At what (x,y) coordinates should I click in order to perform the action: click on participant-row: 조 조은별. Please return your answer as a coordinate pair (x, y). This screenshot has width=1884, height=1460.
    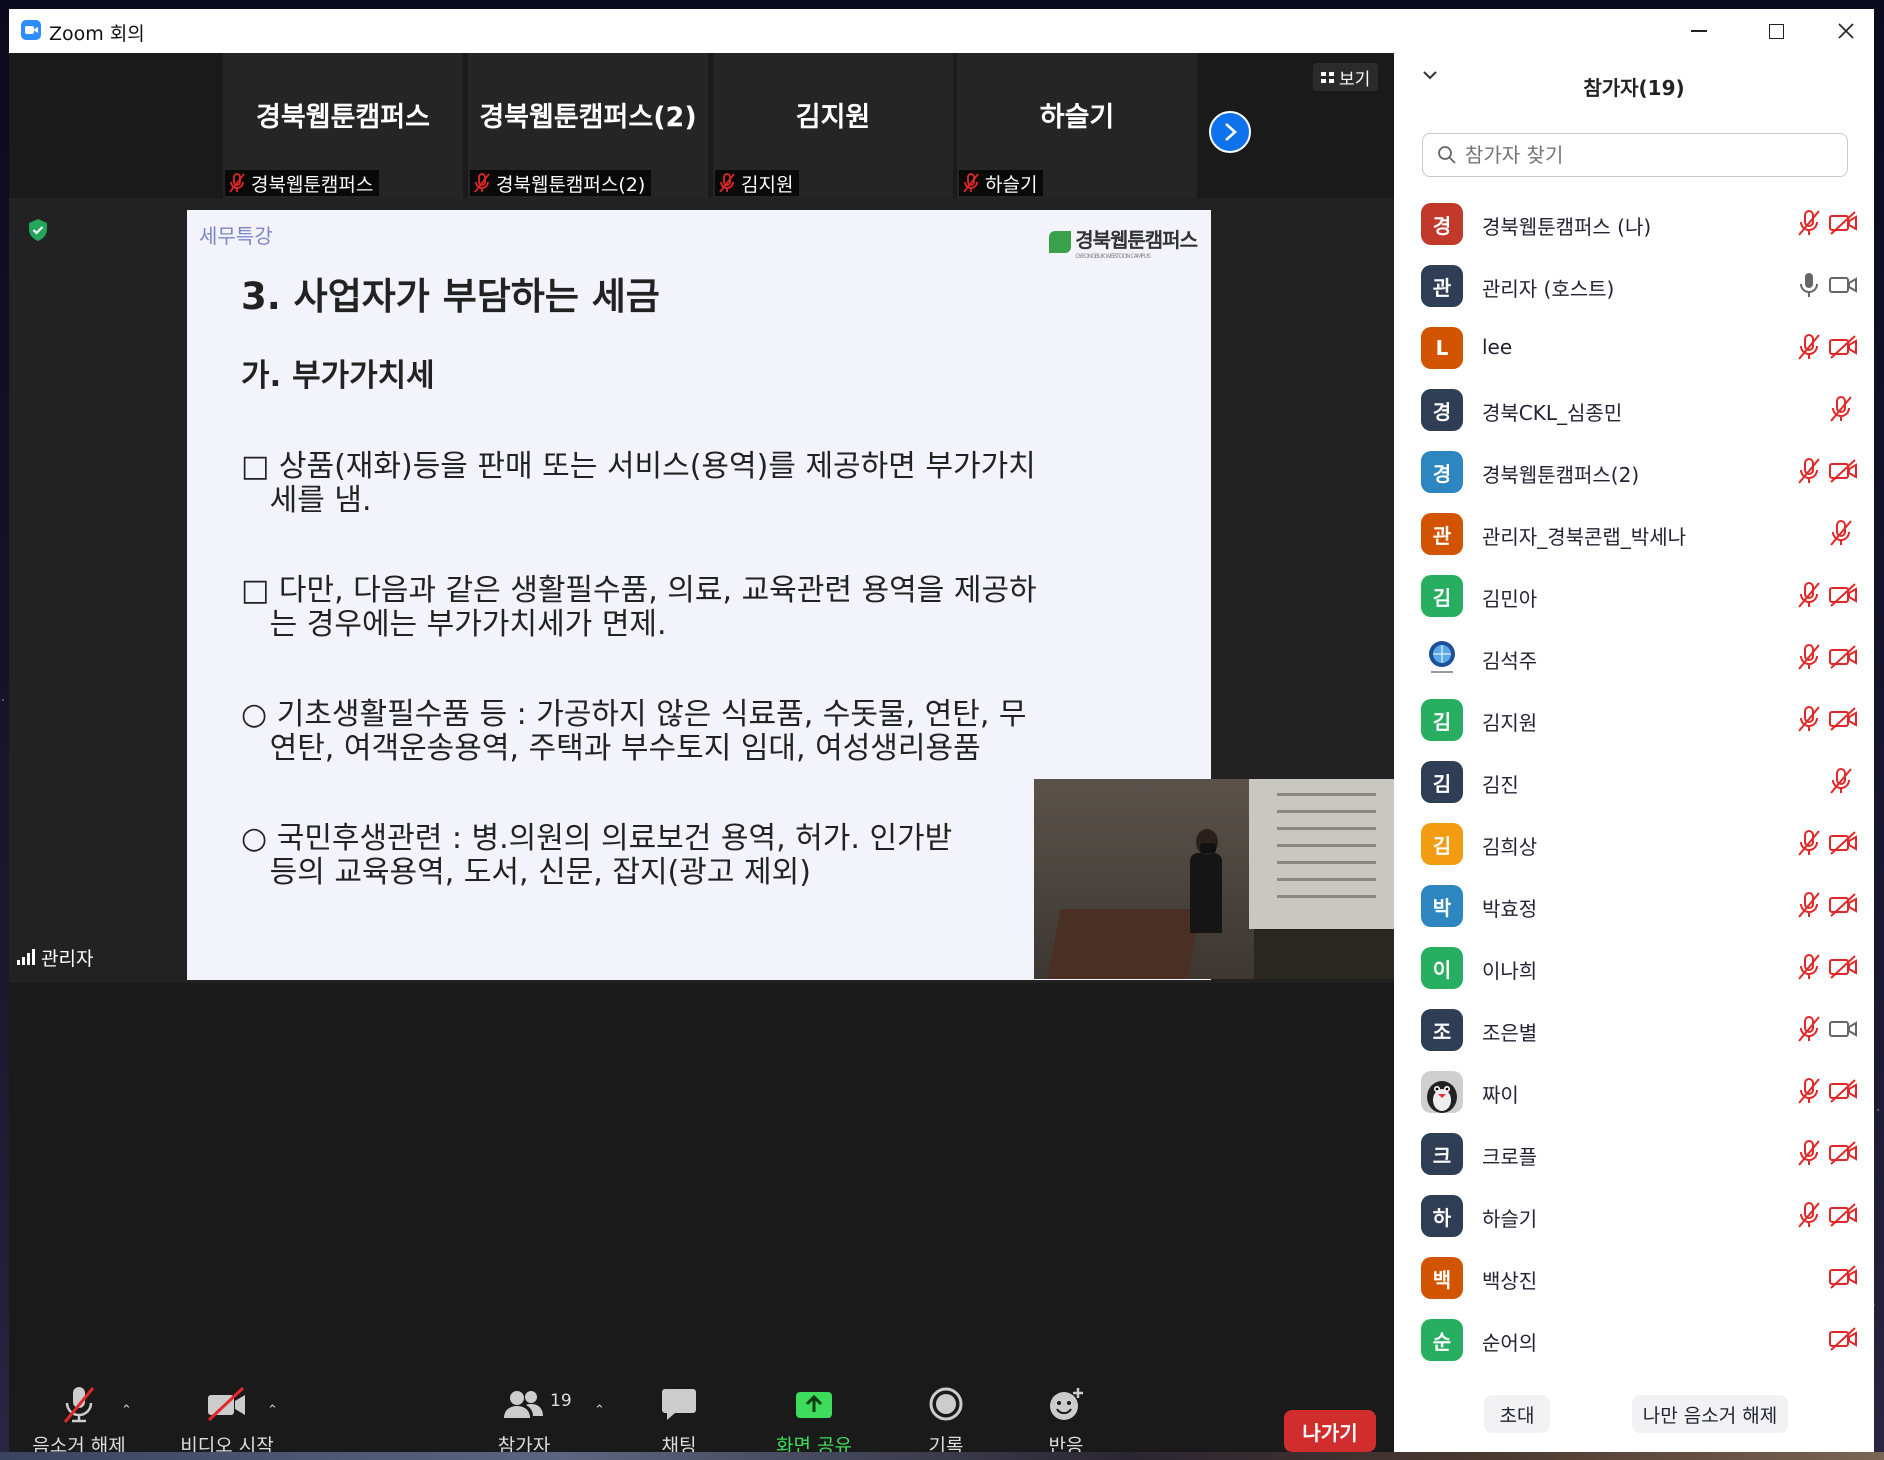
    Looking at the image, I should click on (1634, 1028).